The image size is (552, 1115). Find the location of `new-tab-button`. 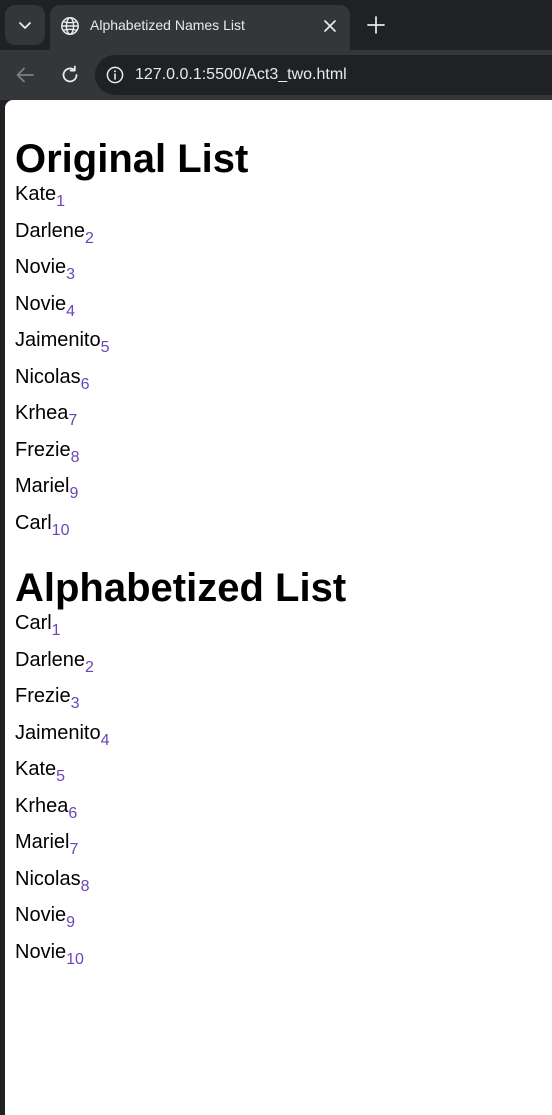

new-tab-button is located at coordinates (376, 25).